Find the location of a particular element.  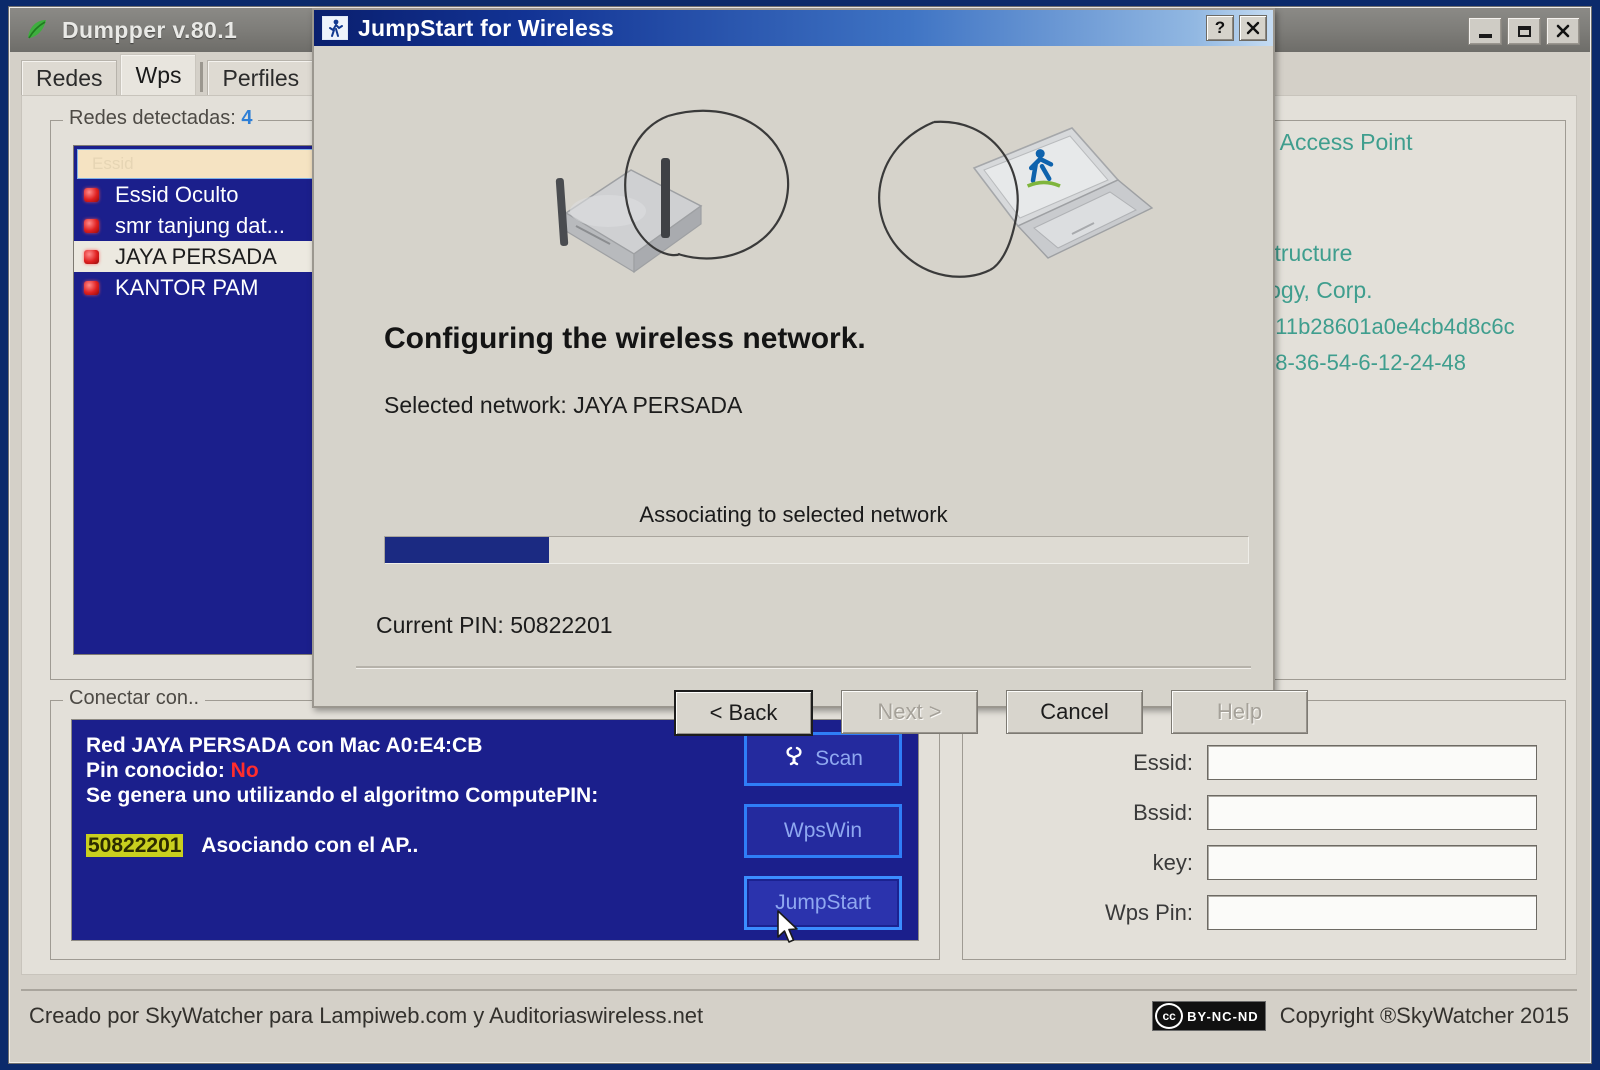

field-row-key: key: is located at coordinates (1290, 862).